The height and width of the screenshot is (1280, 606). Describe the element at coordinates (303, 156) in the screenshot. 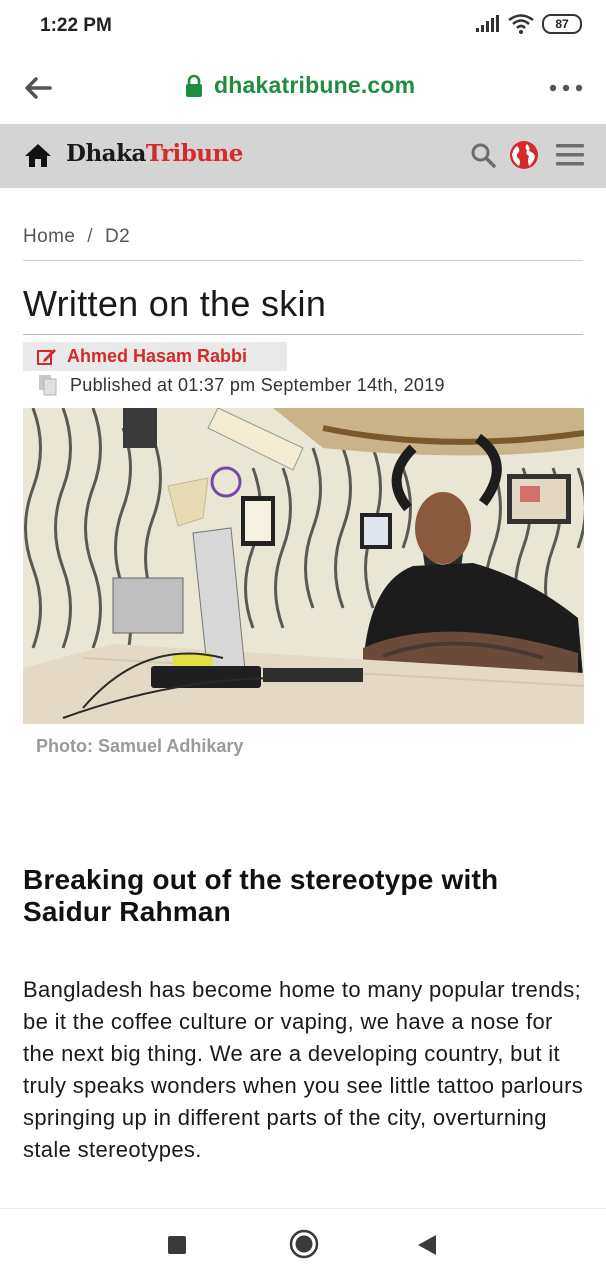

I see `site-header: DhakaTribune` at that location.